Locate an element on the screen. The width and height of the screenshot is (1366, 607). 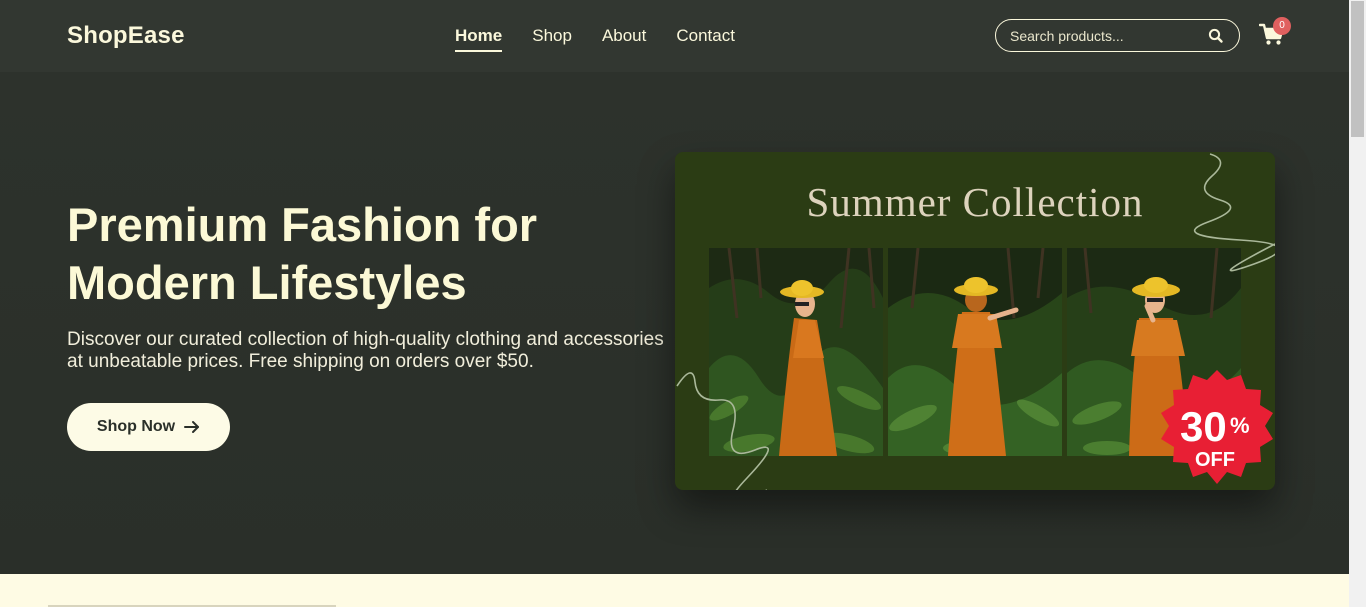
next-section is located at coordinates (674, 590).